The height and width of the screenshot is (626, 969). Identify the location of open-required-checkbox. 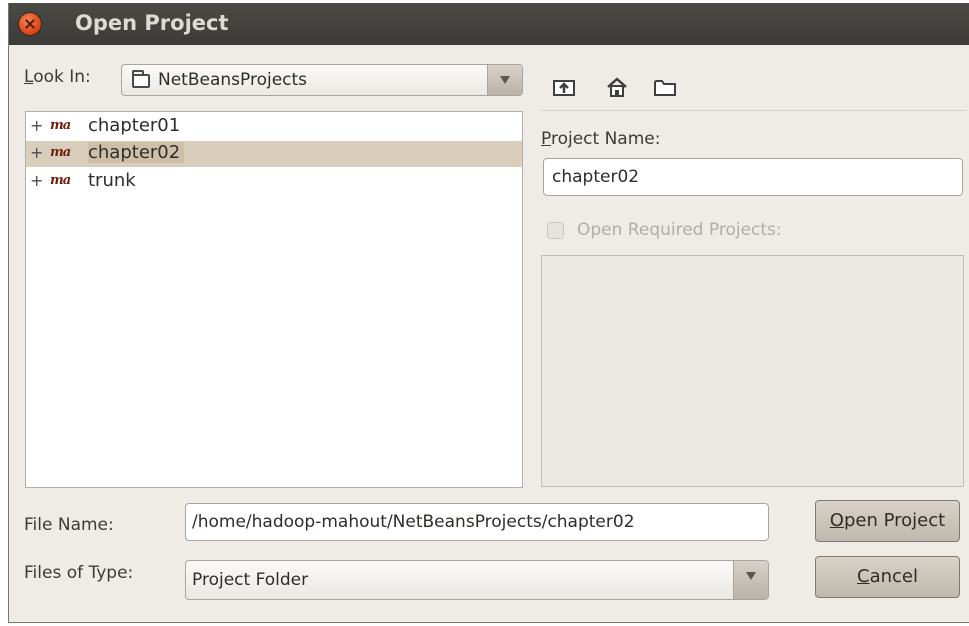
(555, 230).